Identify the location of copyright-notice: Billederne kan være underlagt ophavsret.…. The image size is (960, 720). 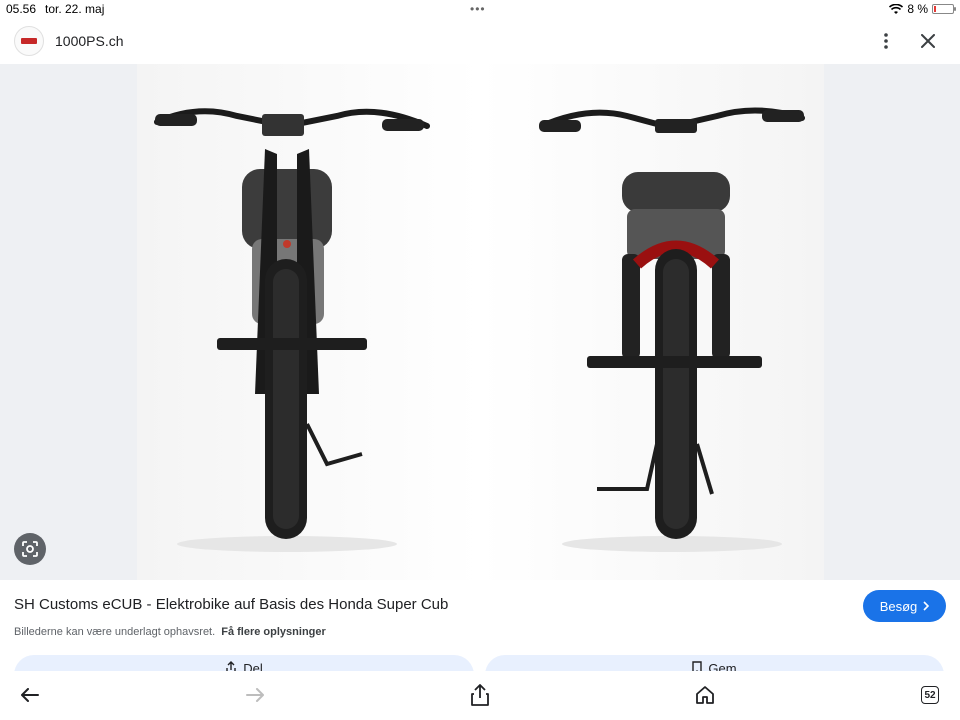
(170, 632).